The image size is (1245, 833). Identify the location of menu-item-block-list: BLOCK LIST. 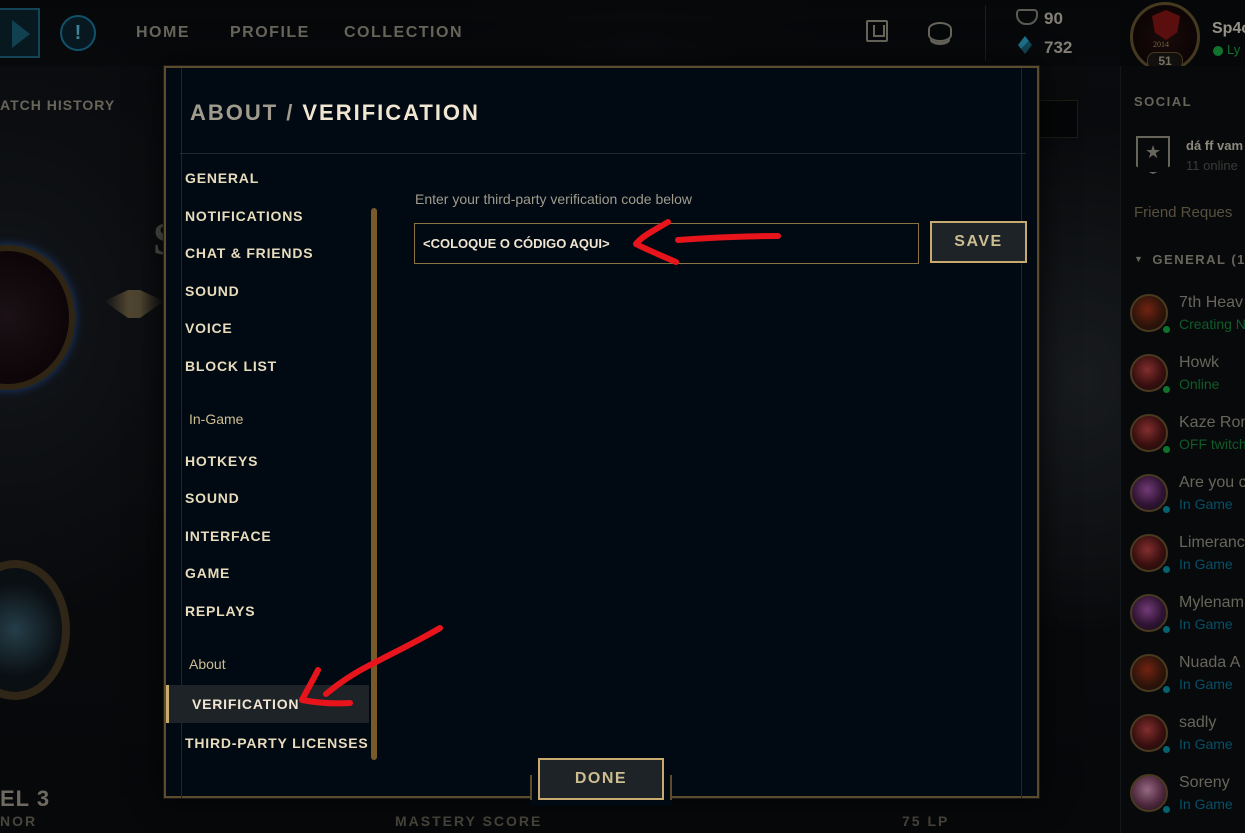
(231, 366).